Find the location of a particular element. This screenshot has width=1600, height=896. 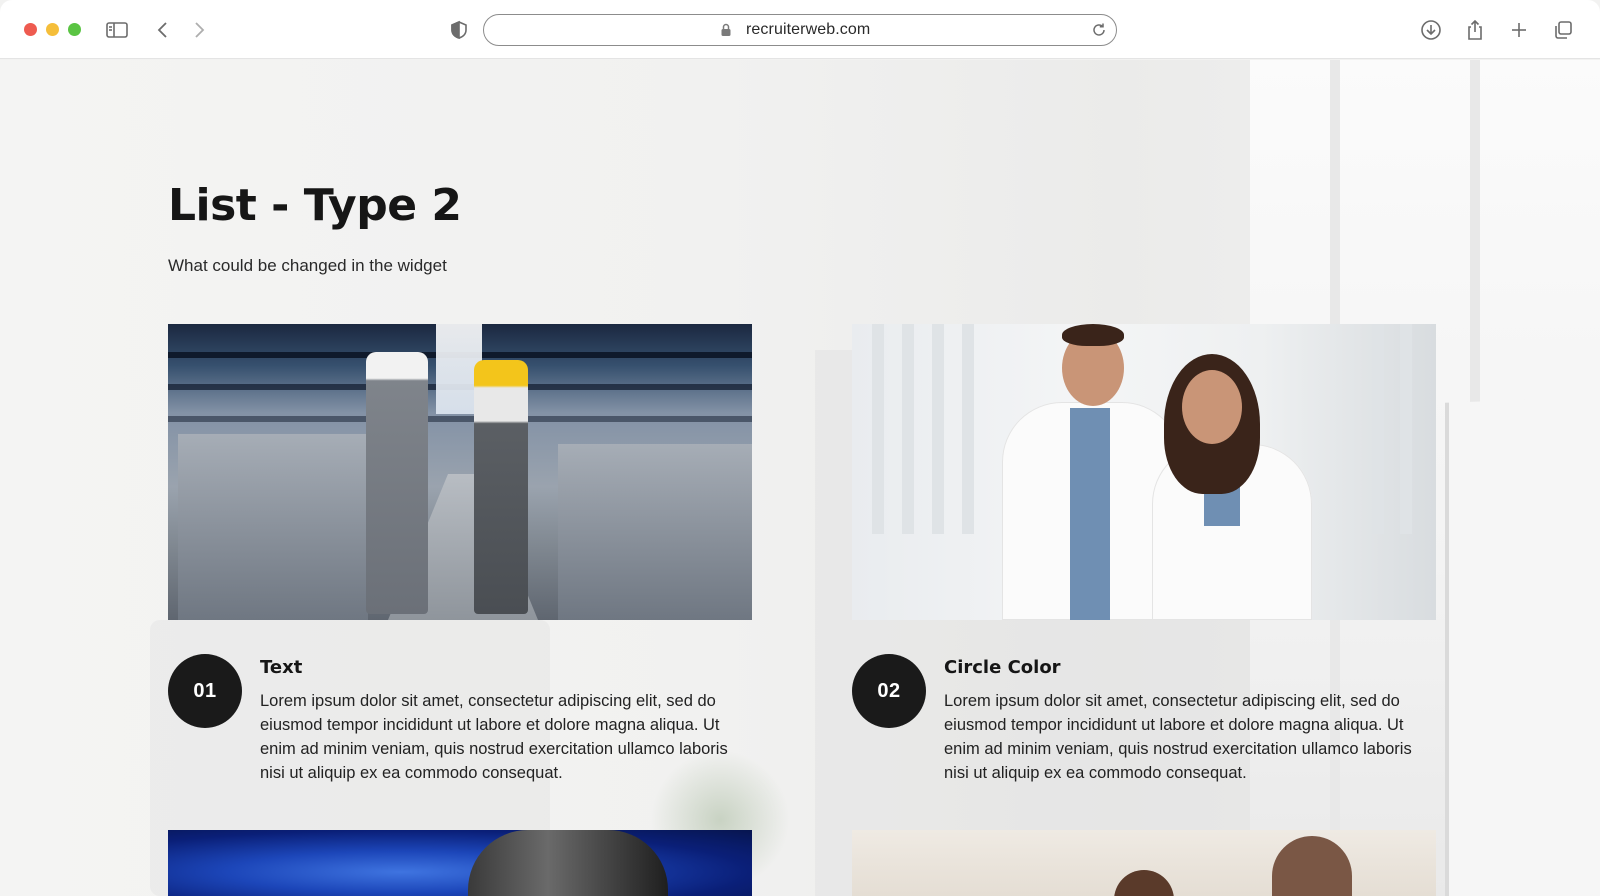

tab-overview-icon is located at coordinates (1563, 30).